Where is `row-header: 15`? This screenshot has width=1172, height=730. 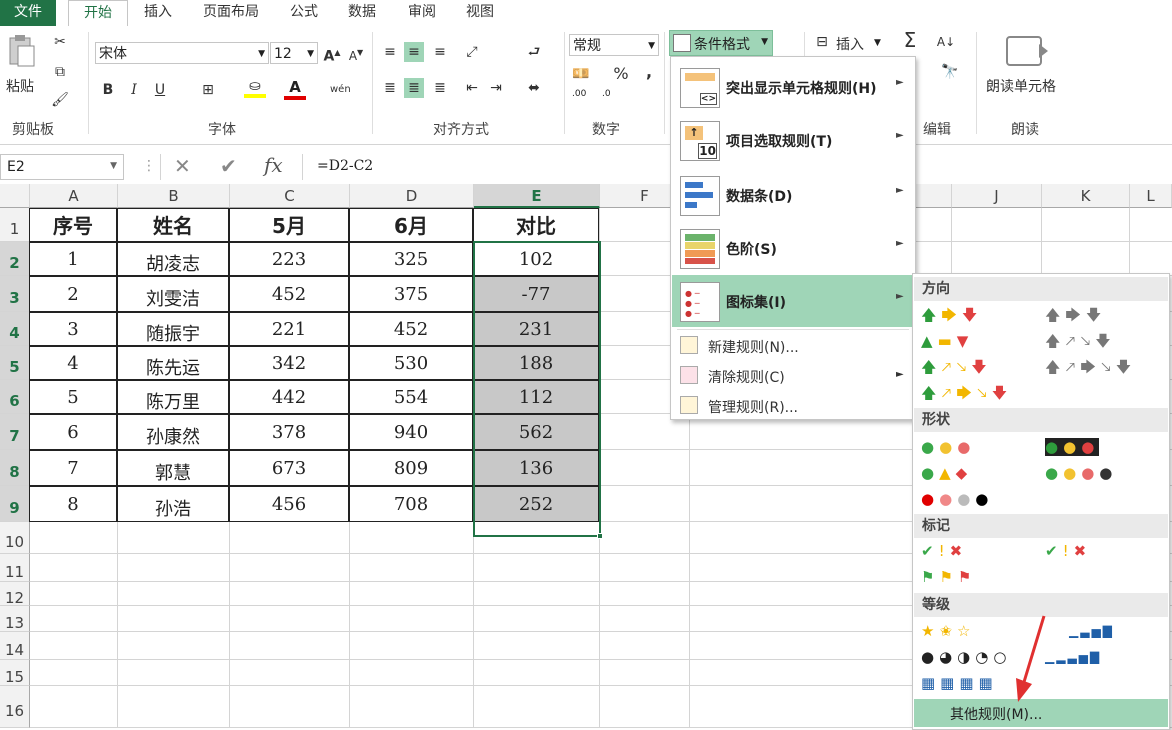
row-header: 15 is located at coordinates (15, 673).